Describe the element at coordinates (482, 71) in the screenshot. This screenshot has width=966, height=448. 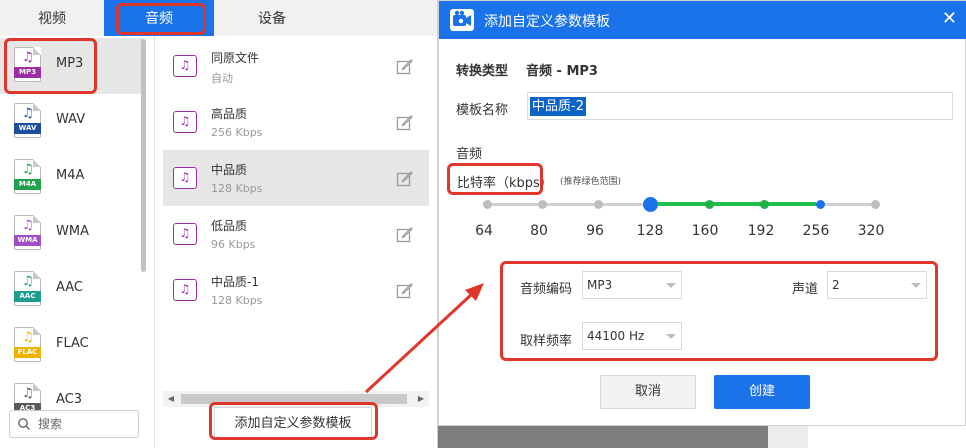
I see `convert-type-label: 转换类型` at that location.